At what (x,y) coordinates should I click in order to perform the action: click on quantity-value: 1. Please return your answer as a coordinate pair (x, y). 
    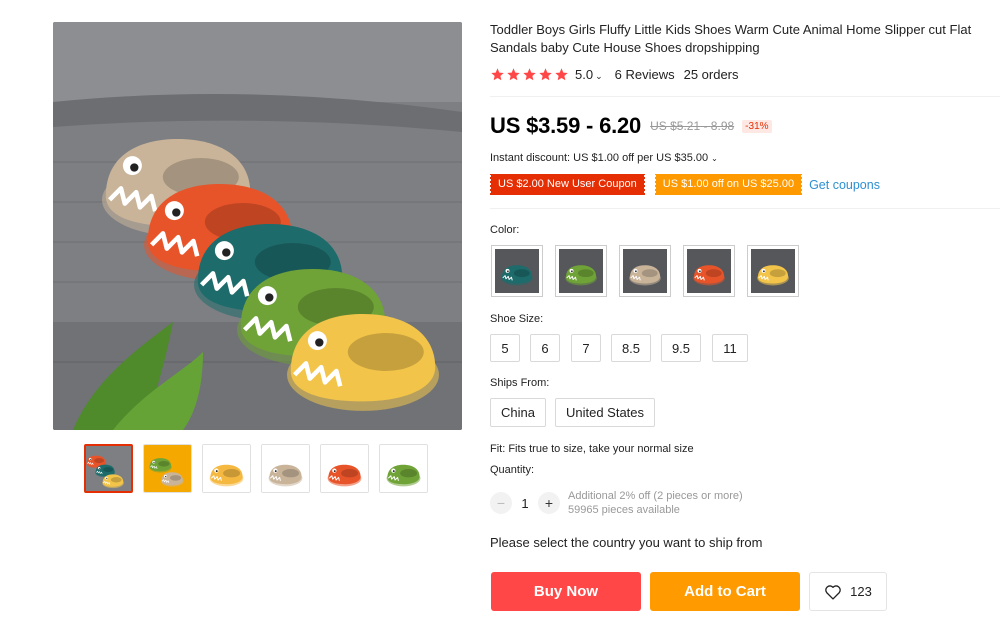
    Looking at the image, I should click on (525, 503).